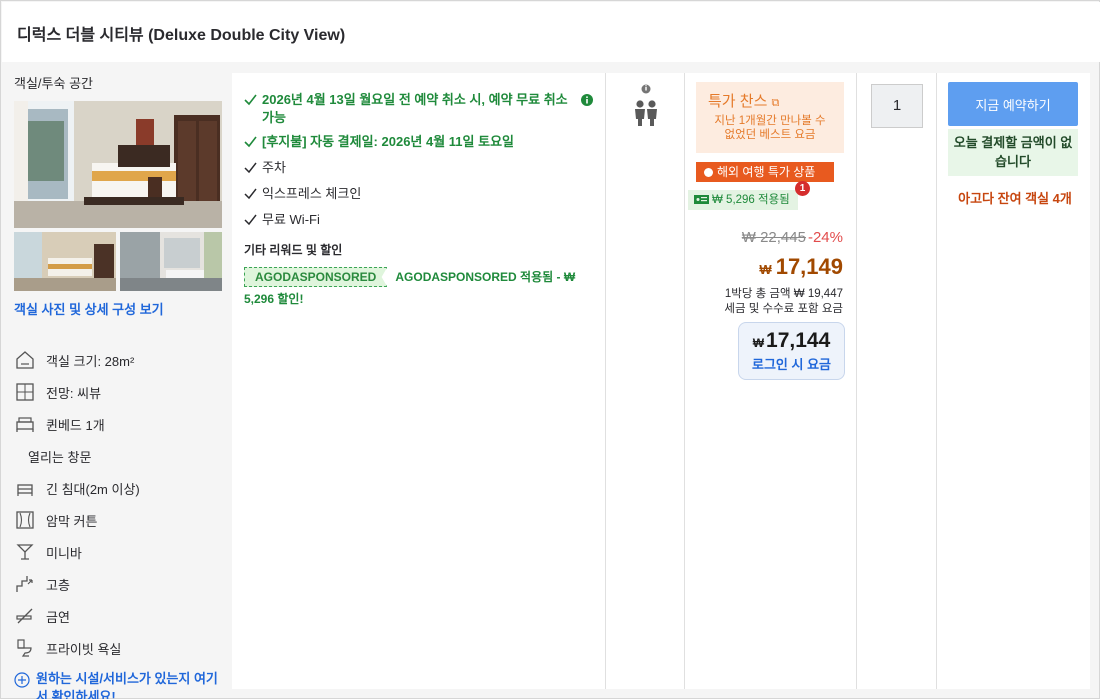 The width and height of the screenshot is (1100, 699). Describe the element at coordinates (897, 106) in the screenshot. I see `room-quantity-select: 1` at that location.